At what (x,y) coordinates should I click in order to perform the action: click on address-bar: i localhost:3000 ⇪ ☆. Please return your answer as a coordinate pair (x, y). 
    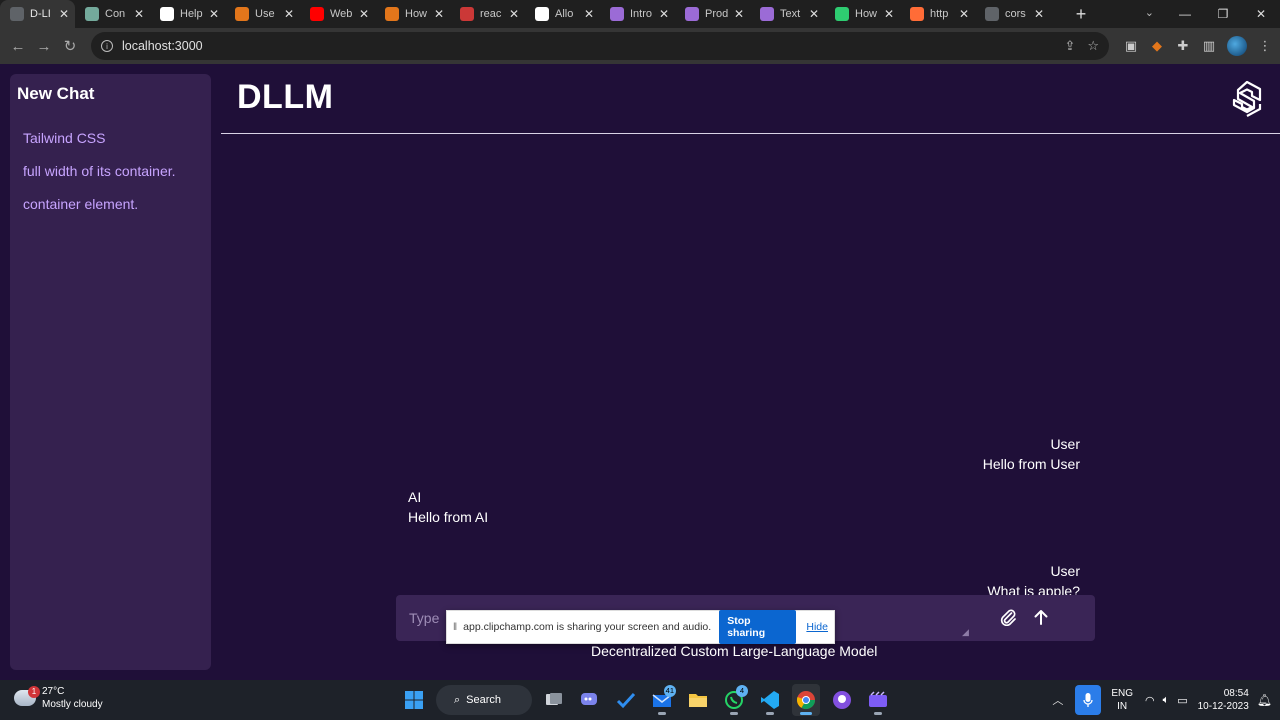
    Looking at the image, I should click on (600, 46).